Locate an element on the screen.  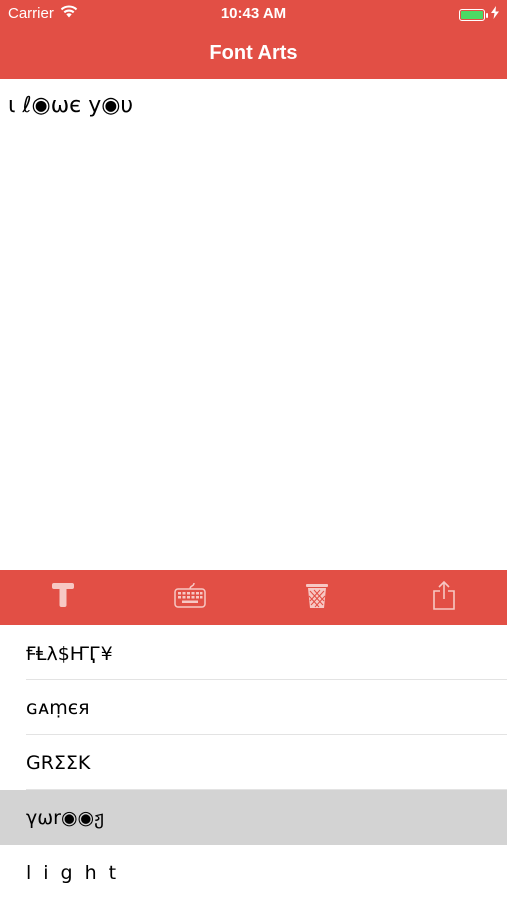
nav-bar: Font Arts is located at coordinates (253, 53).